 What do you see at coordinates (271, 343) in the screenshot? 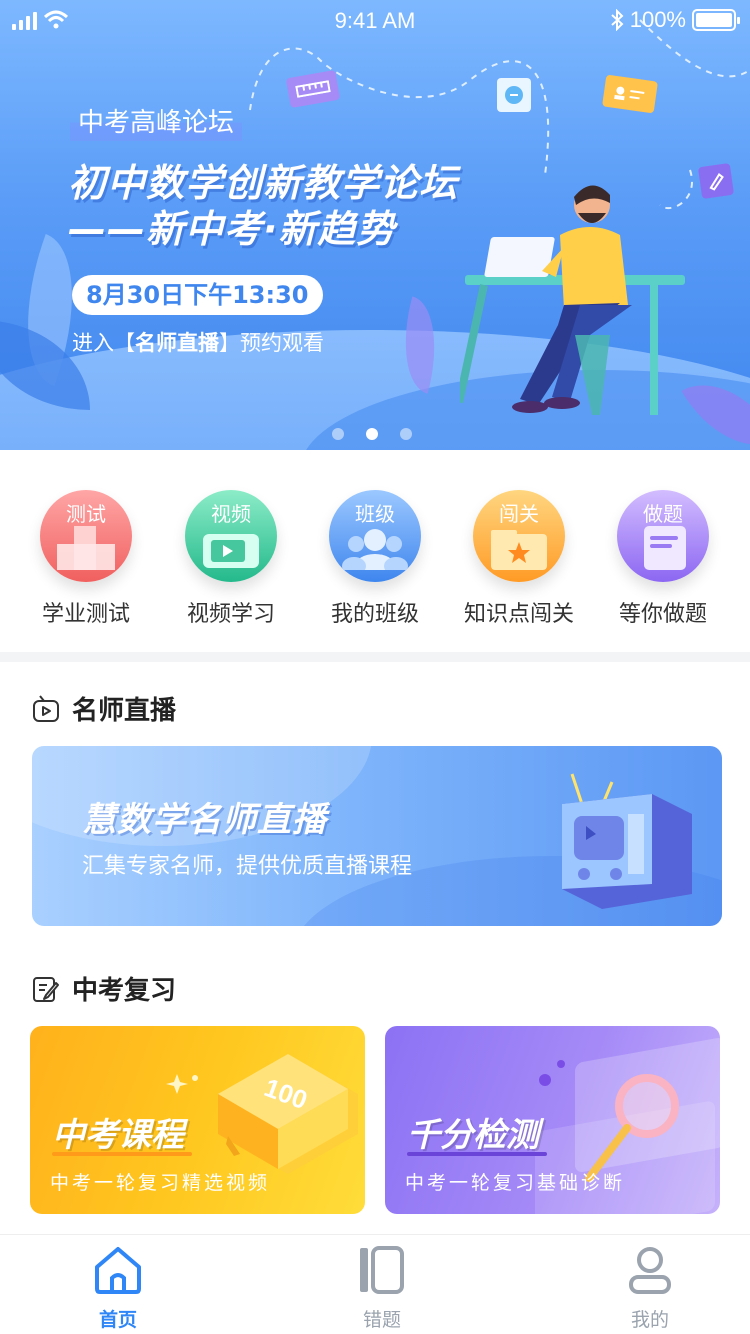
I see `banner-enter-suffix: 】预约观看` at bounding box center [271, 343].